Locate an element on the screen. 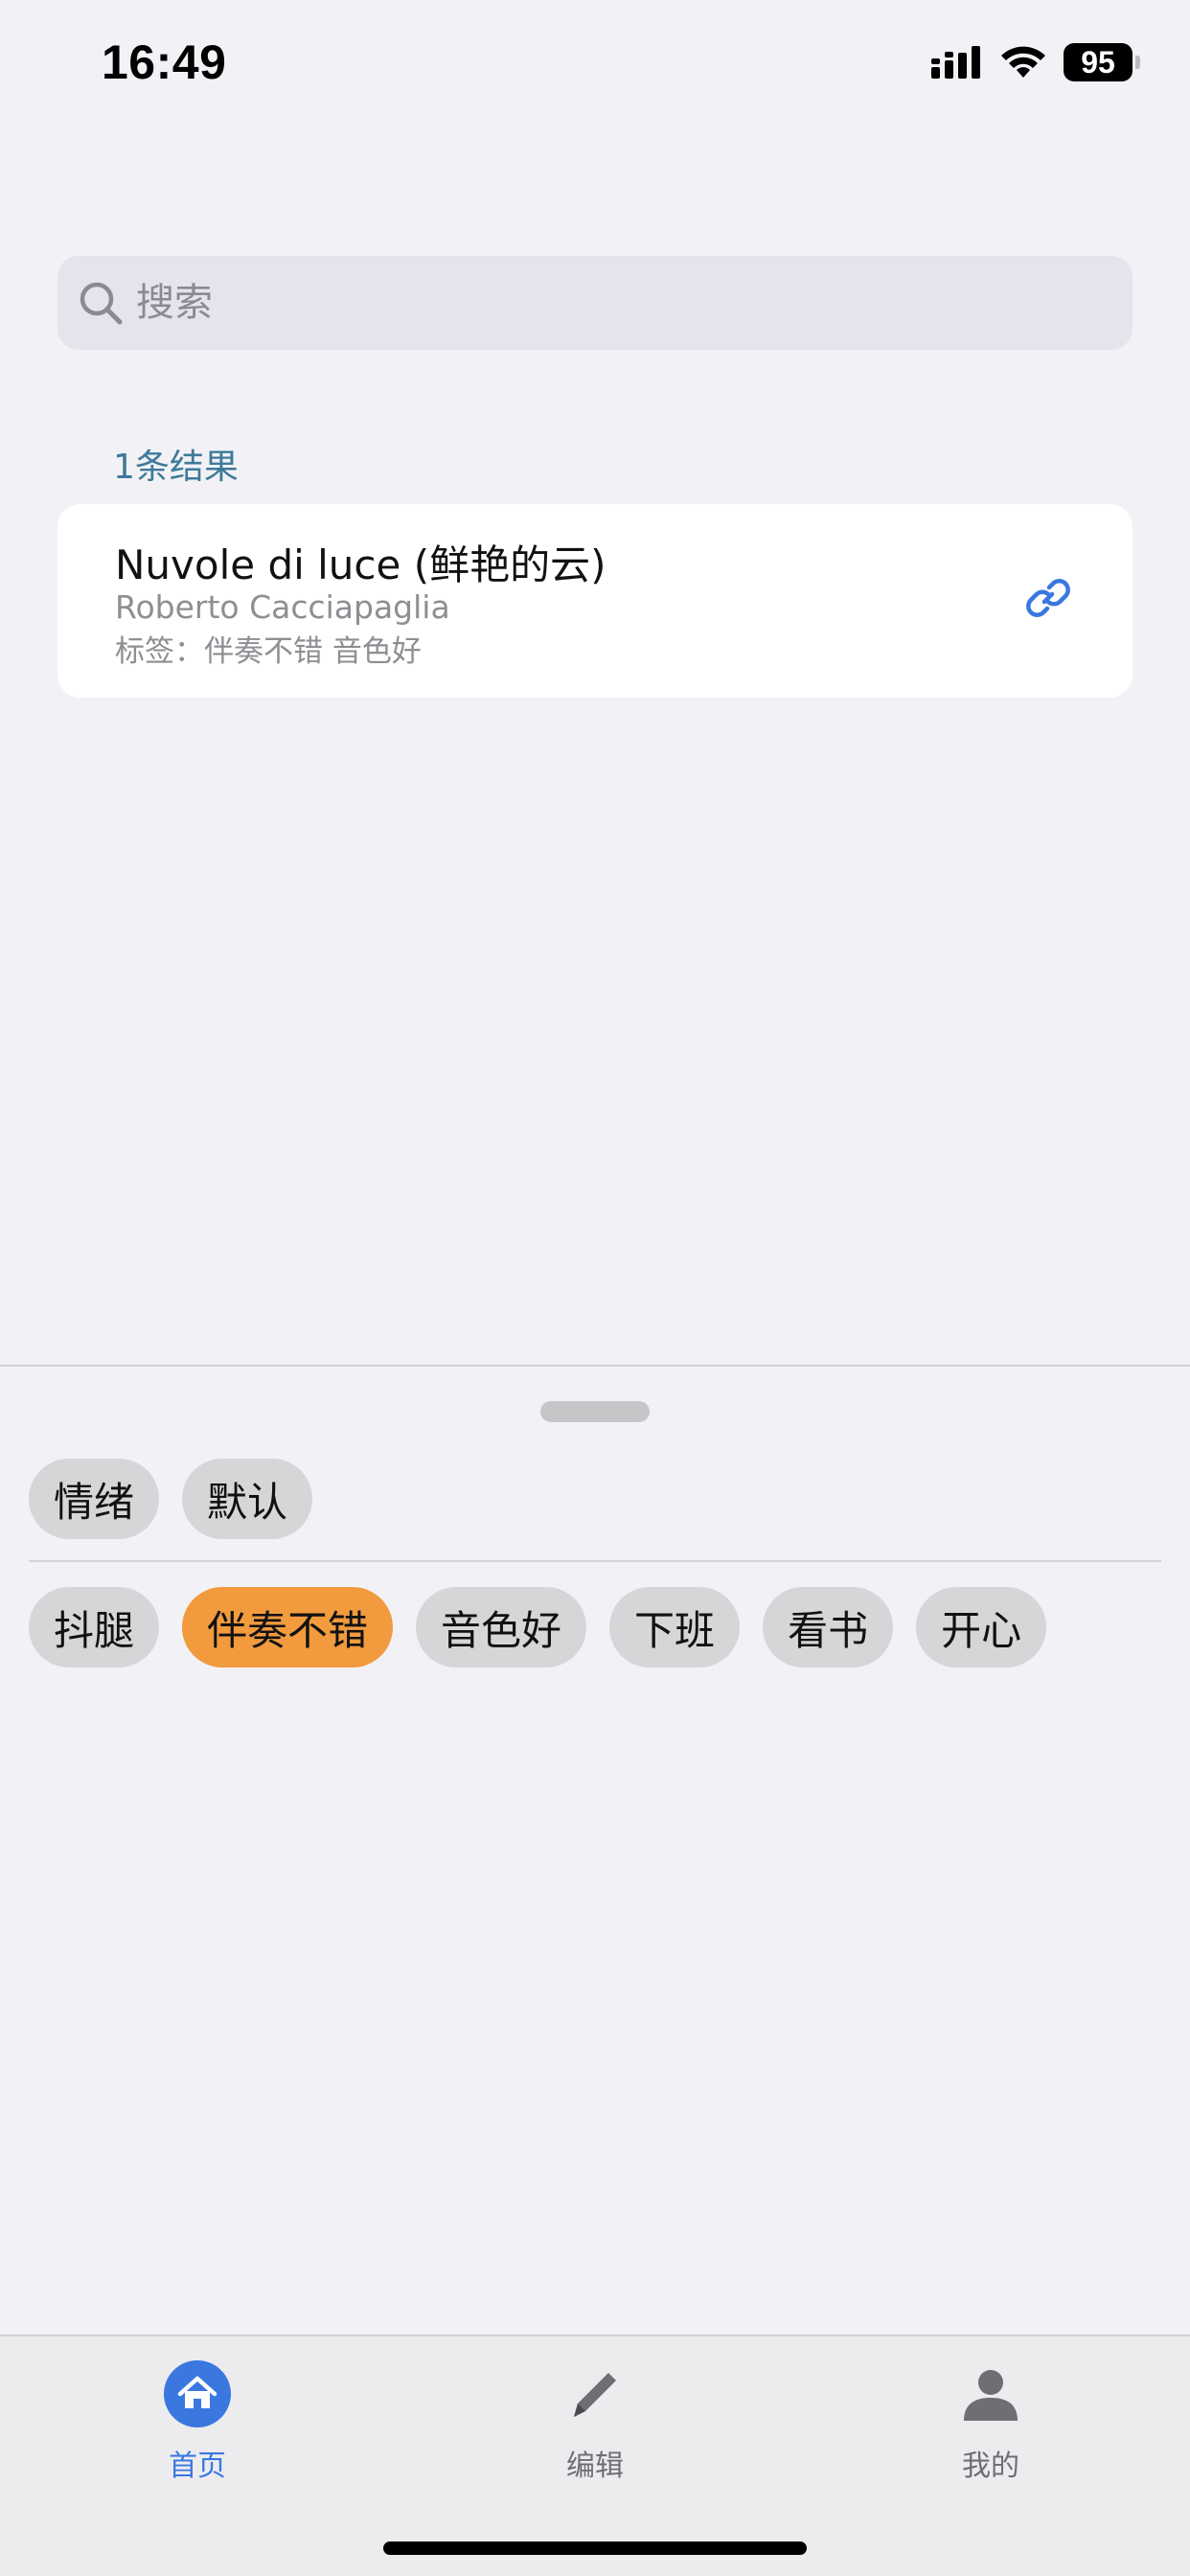  sheet-drag-handle is located at coordinates (595, 1411).